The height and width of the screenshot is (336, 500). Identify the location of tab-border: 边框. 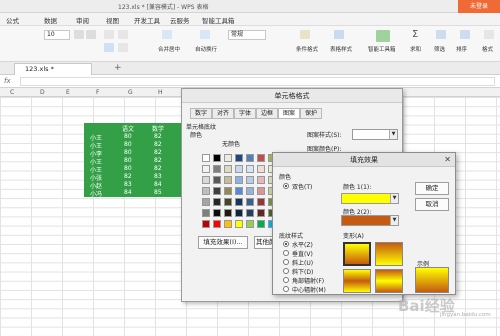
(267, 113).